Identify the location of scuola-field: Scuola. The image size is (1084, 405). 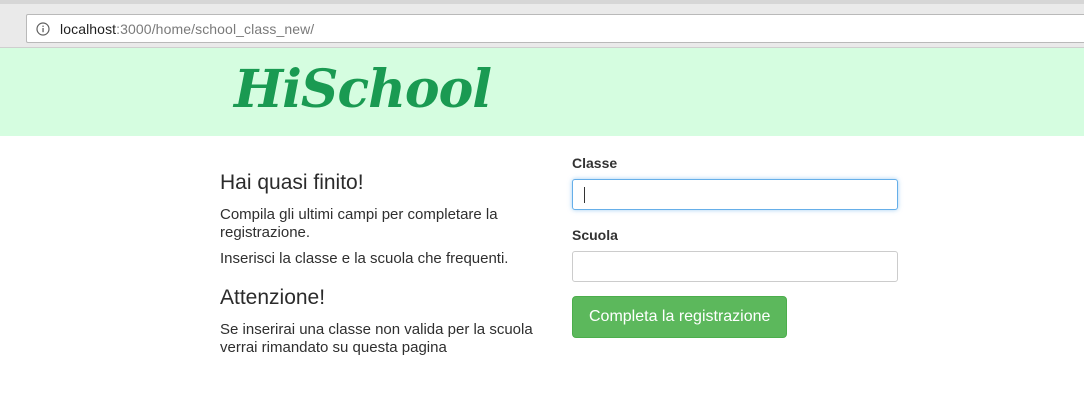
(735, 254).